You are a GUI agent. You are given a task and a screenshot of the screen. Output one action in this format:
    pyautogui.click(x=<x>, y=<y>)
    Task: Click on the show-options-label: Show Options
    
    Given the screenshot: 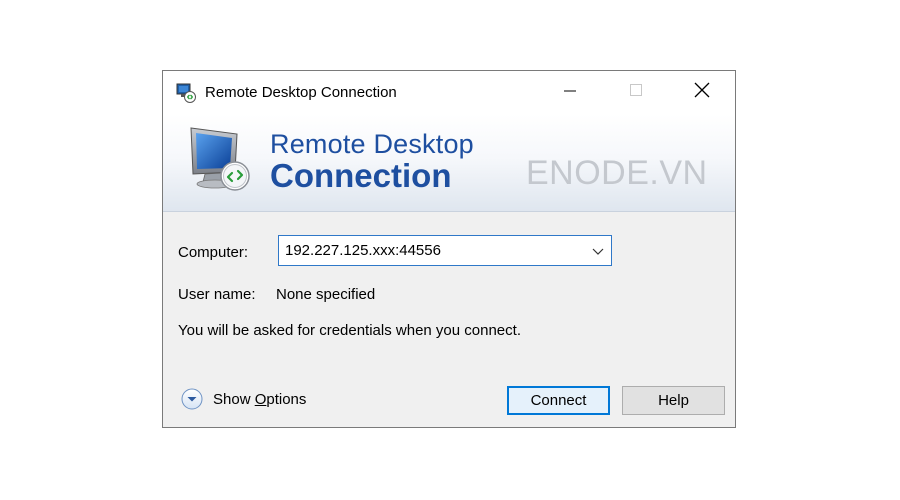 What is the action you would take?
    pyautogui.click(x=259, y=399)
    